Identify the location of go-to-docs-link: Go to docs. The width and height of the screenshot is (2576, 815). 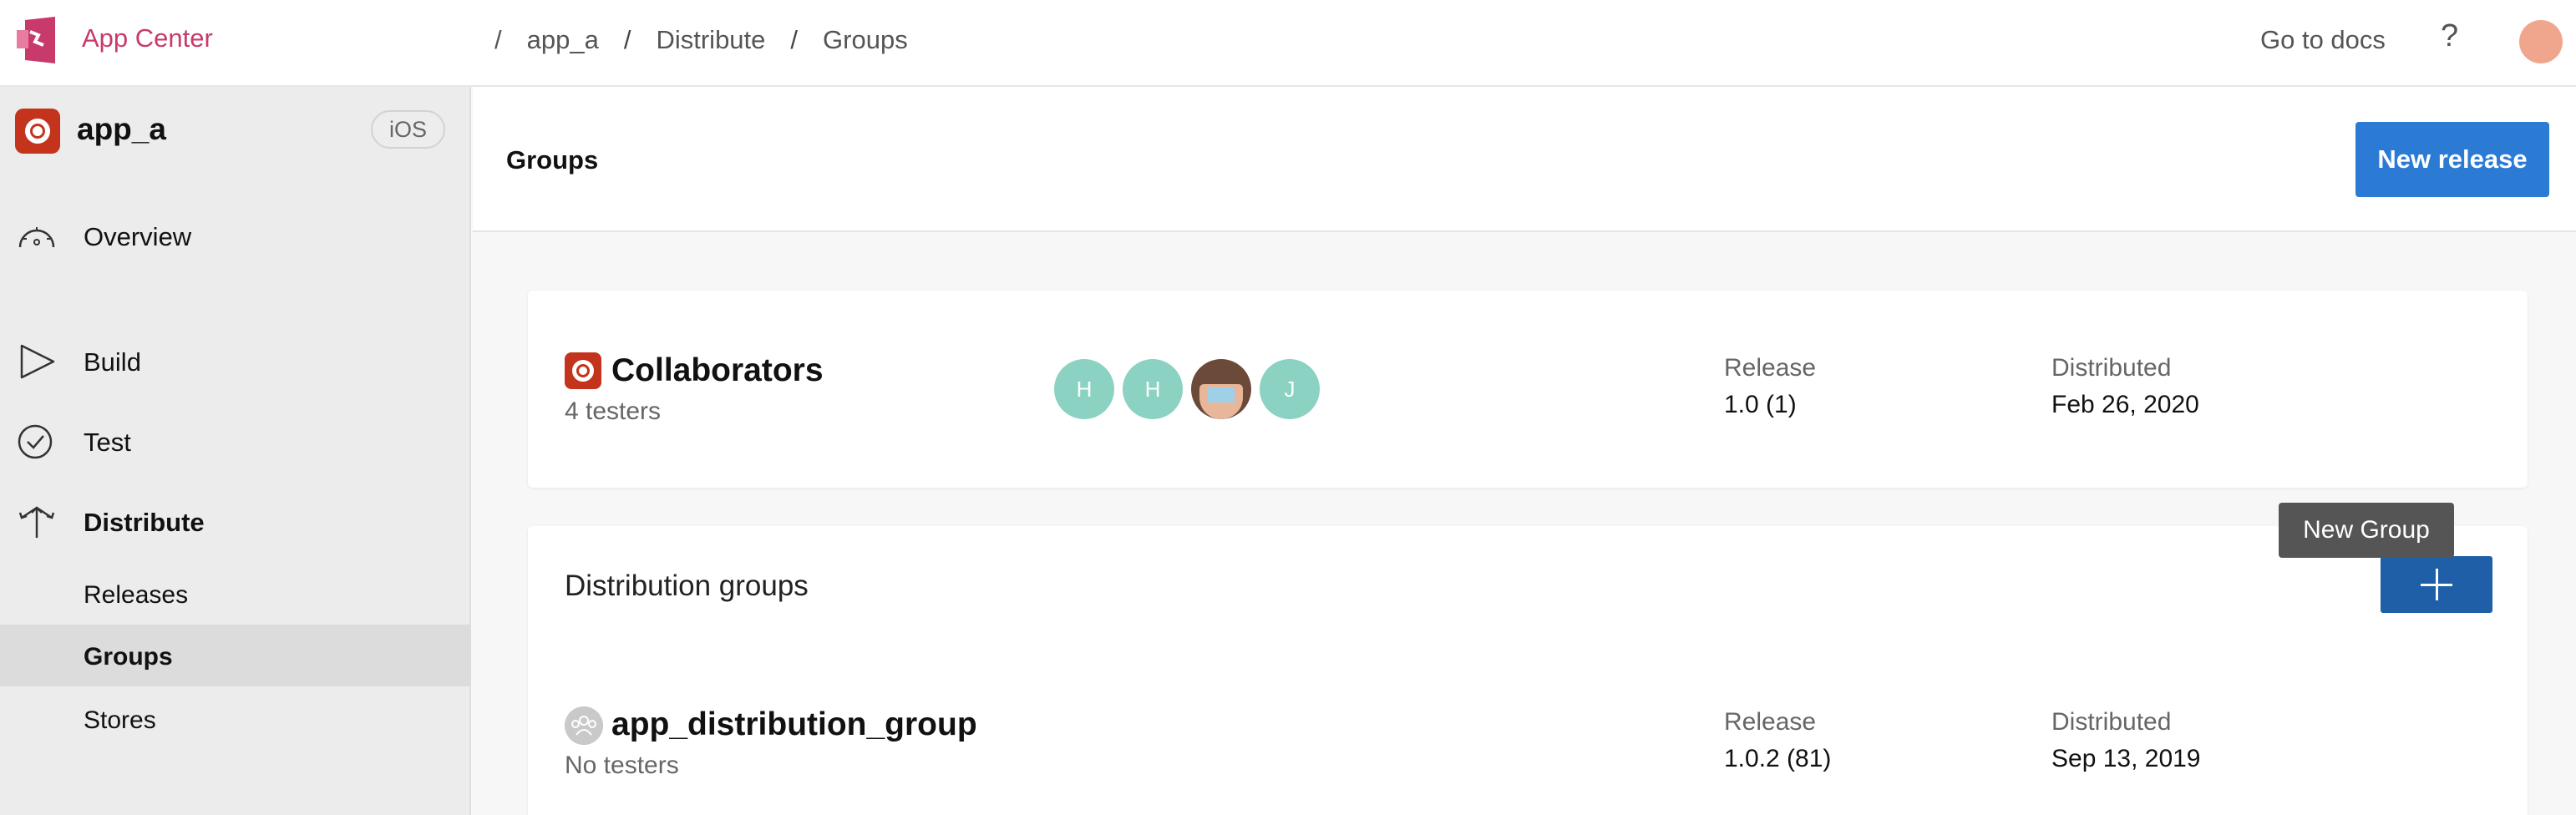
(2323, 40).